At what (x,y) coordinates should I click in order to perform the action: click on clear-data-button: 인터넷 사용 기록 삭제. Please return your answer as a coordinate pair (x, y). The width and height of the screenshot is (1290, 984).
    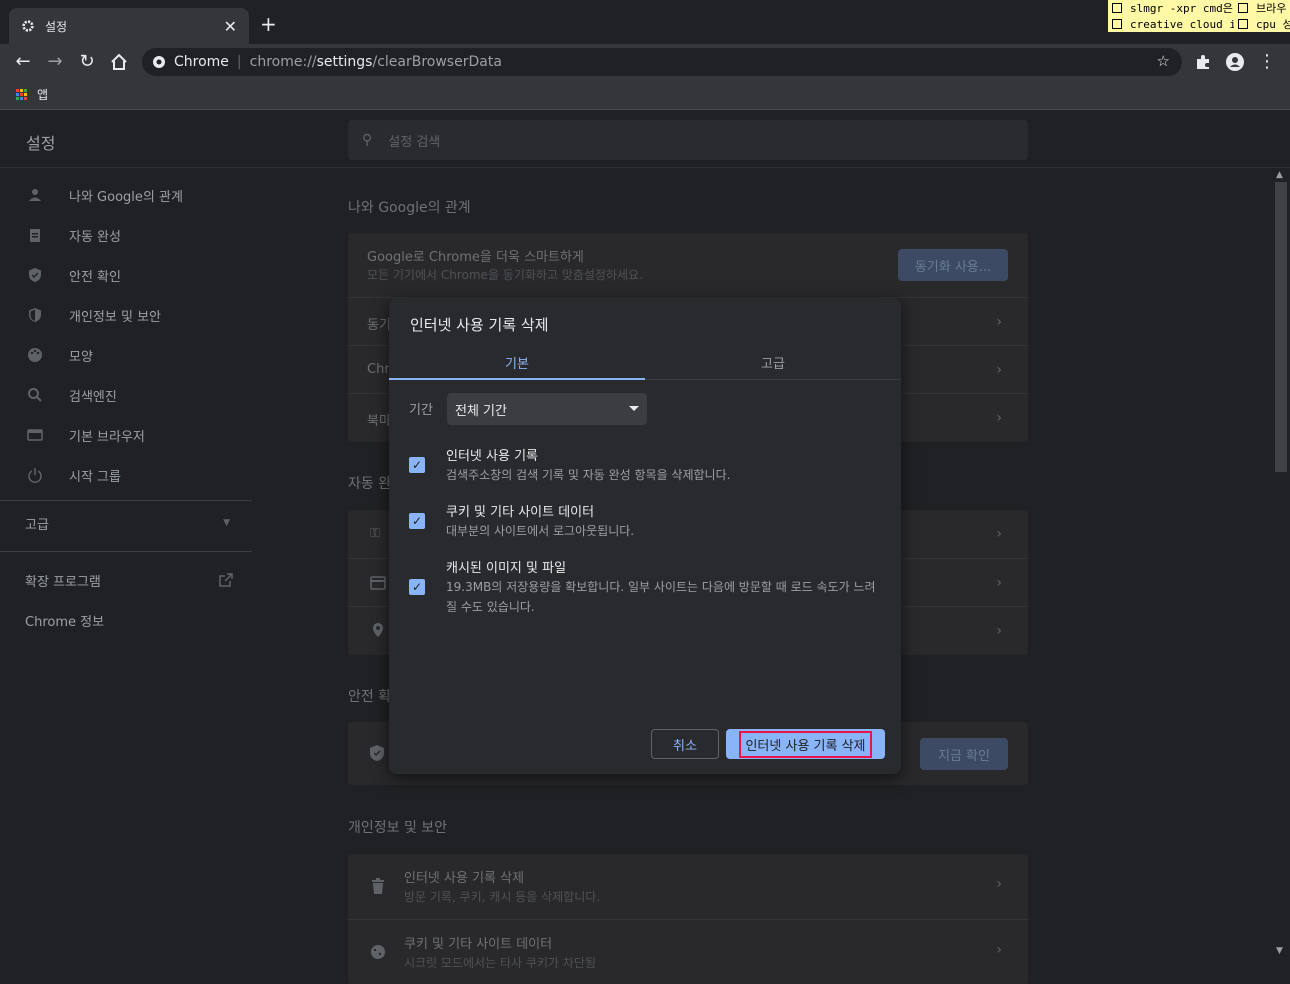
    Looking at the image, I should click on (805, 744).